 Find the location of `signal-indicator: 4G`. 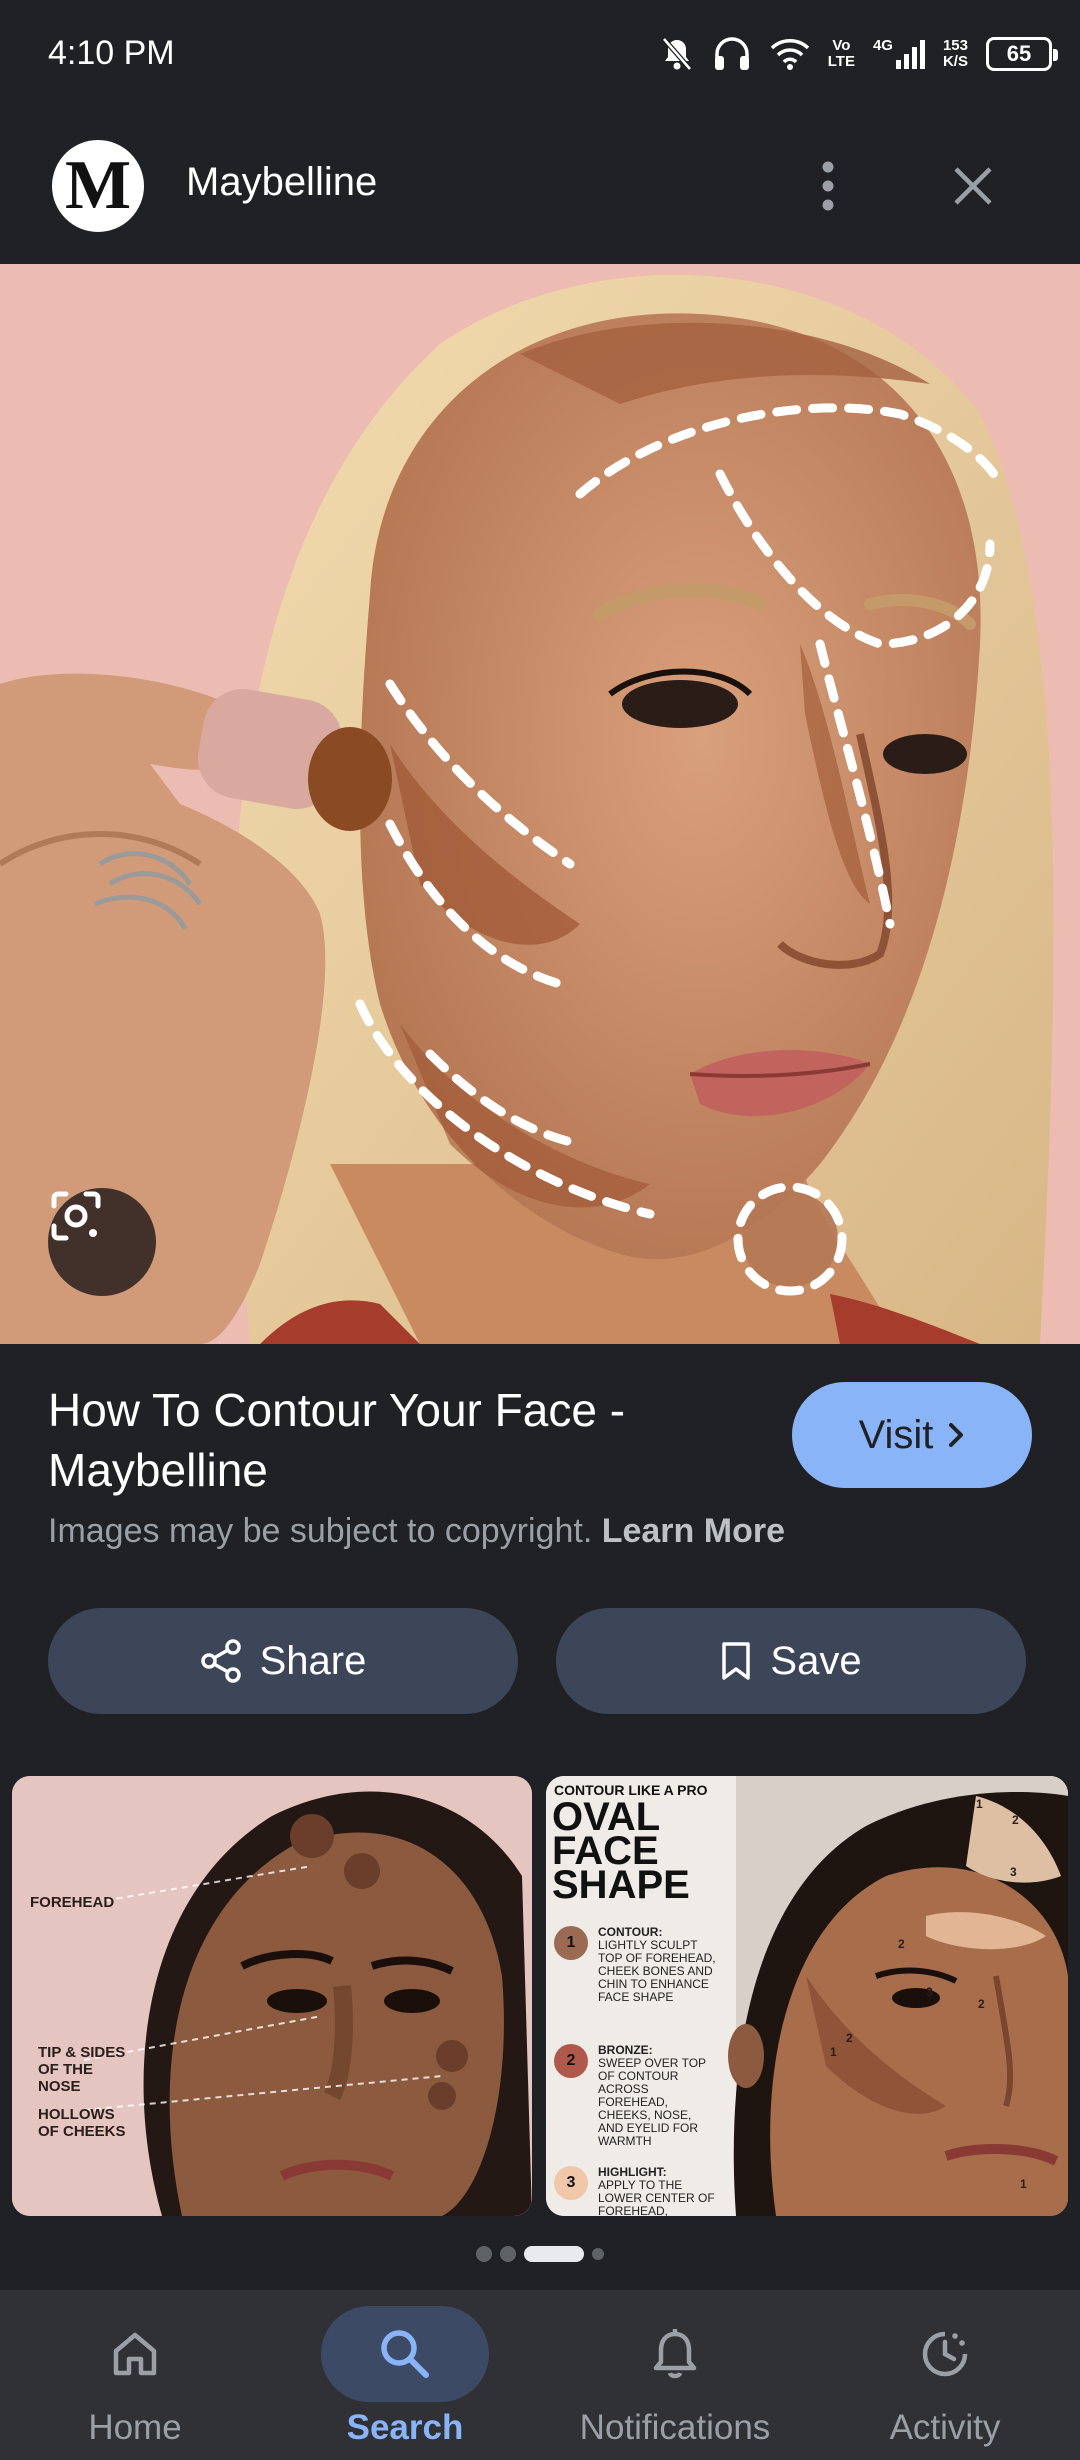

signal-indicator: 4G is located at coordinates (899, 54).